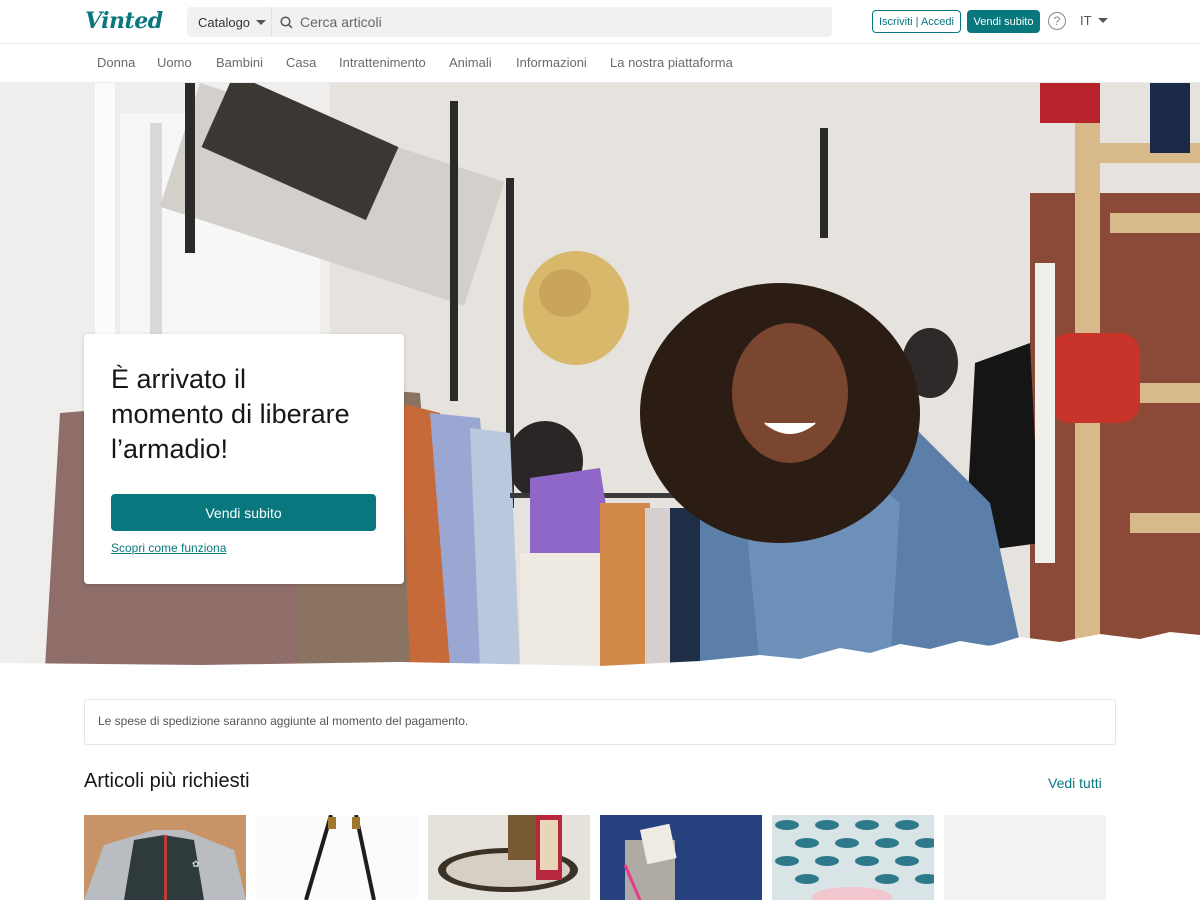 The height and width of the screenshot is (900, 1200). I want to click on item-image-bag, so click(337, 857).